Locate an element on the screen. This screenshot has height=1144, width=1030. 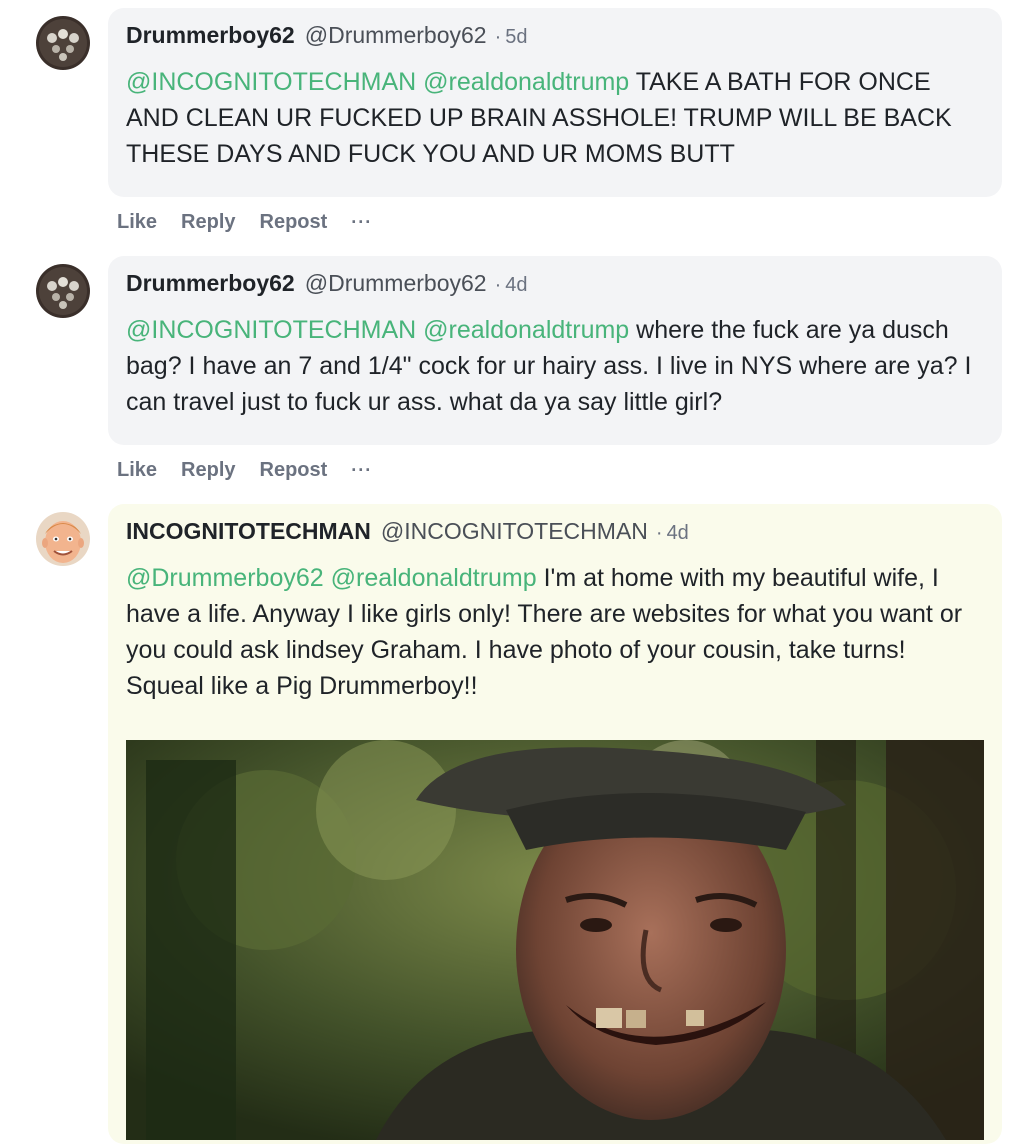
comment-meta: INCOGNITOTECHMAN @INCOGNITOTECHMAN · 4d is located at coordinates (555, 531).